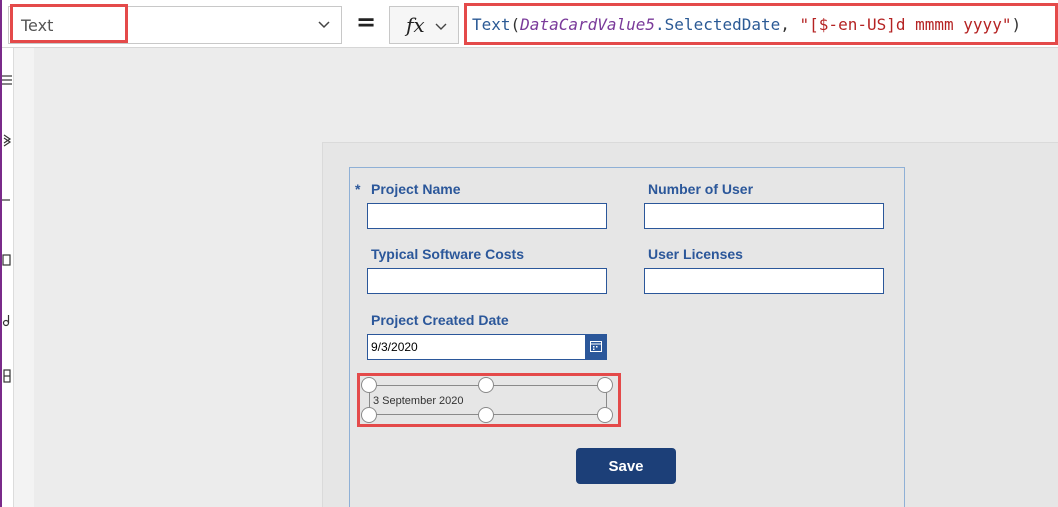 The image size is (1058, 507). Describe the element at coordinates (605, 385) in the screenshot. I see `resize-handle-top-right` at that location.